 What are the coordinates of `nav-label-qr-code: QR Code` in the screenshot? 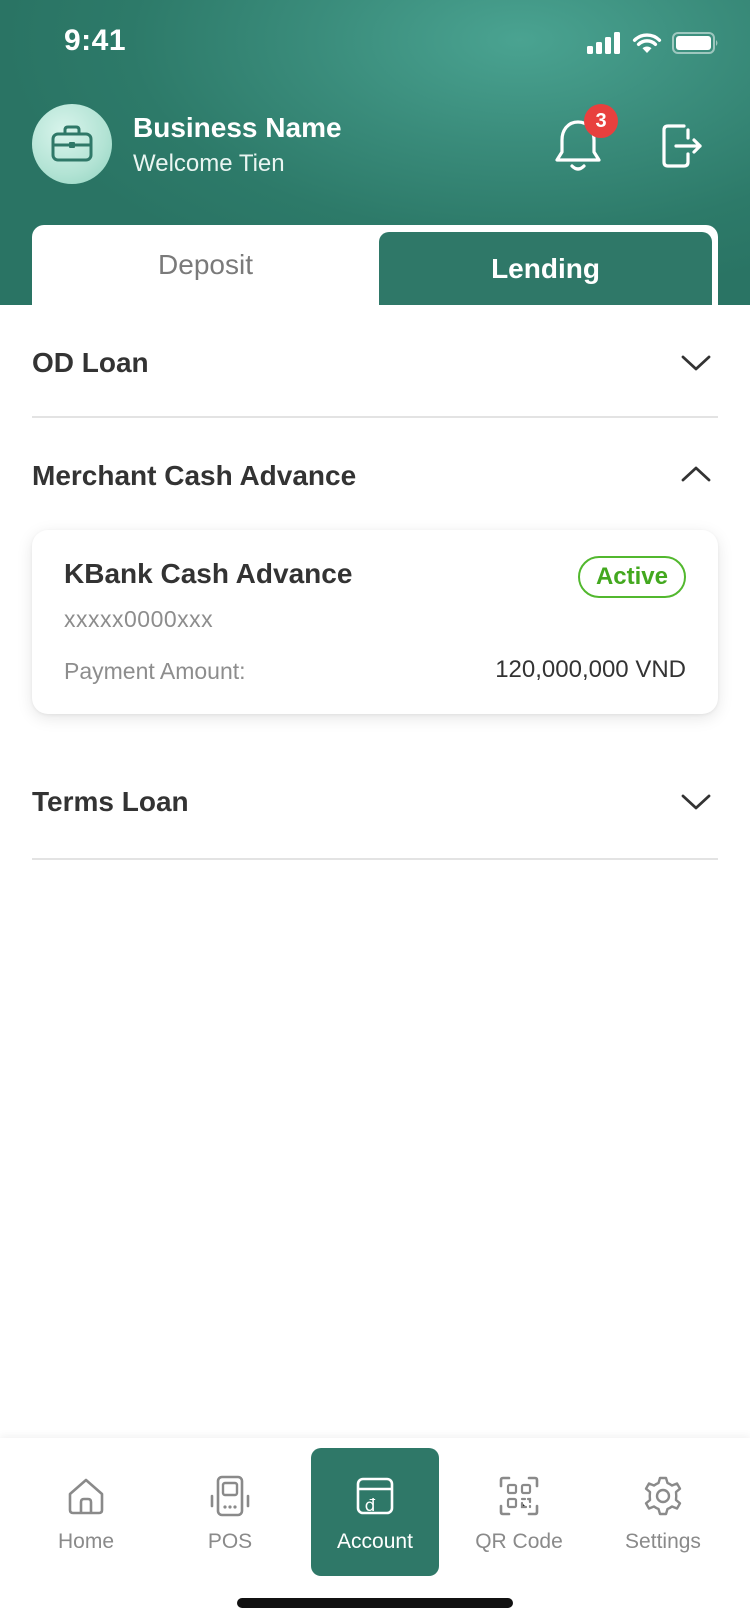 It's located at (519, 1541).